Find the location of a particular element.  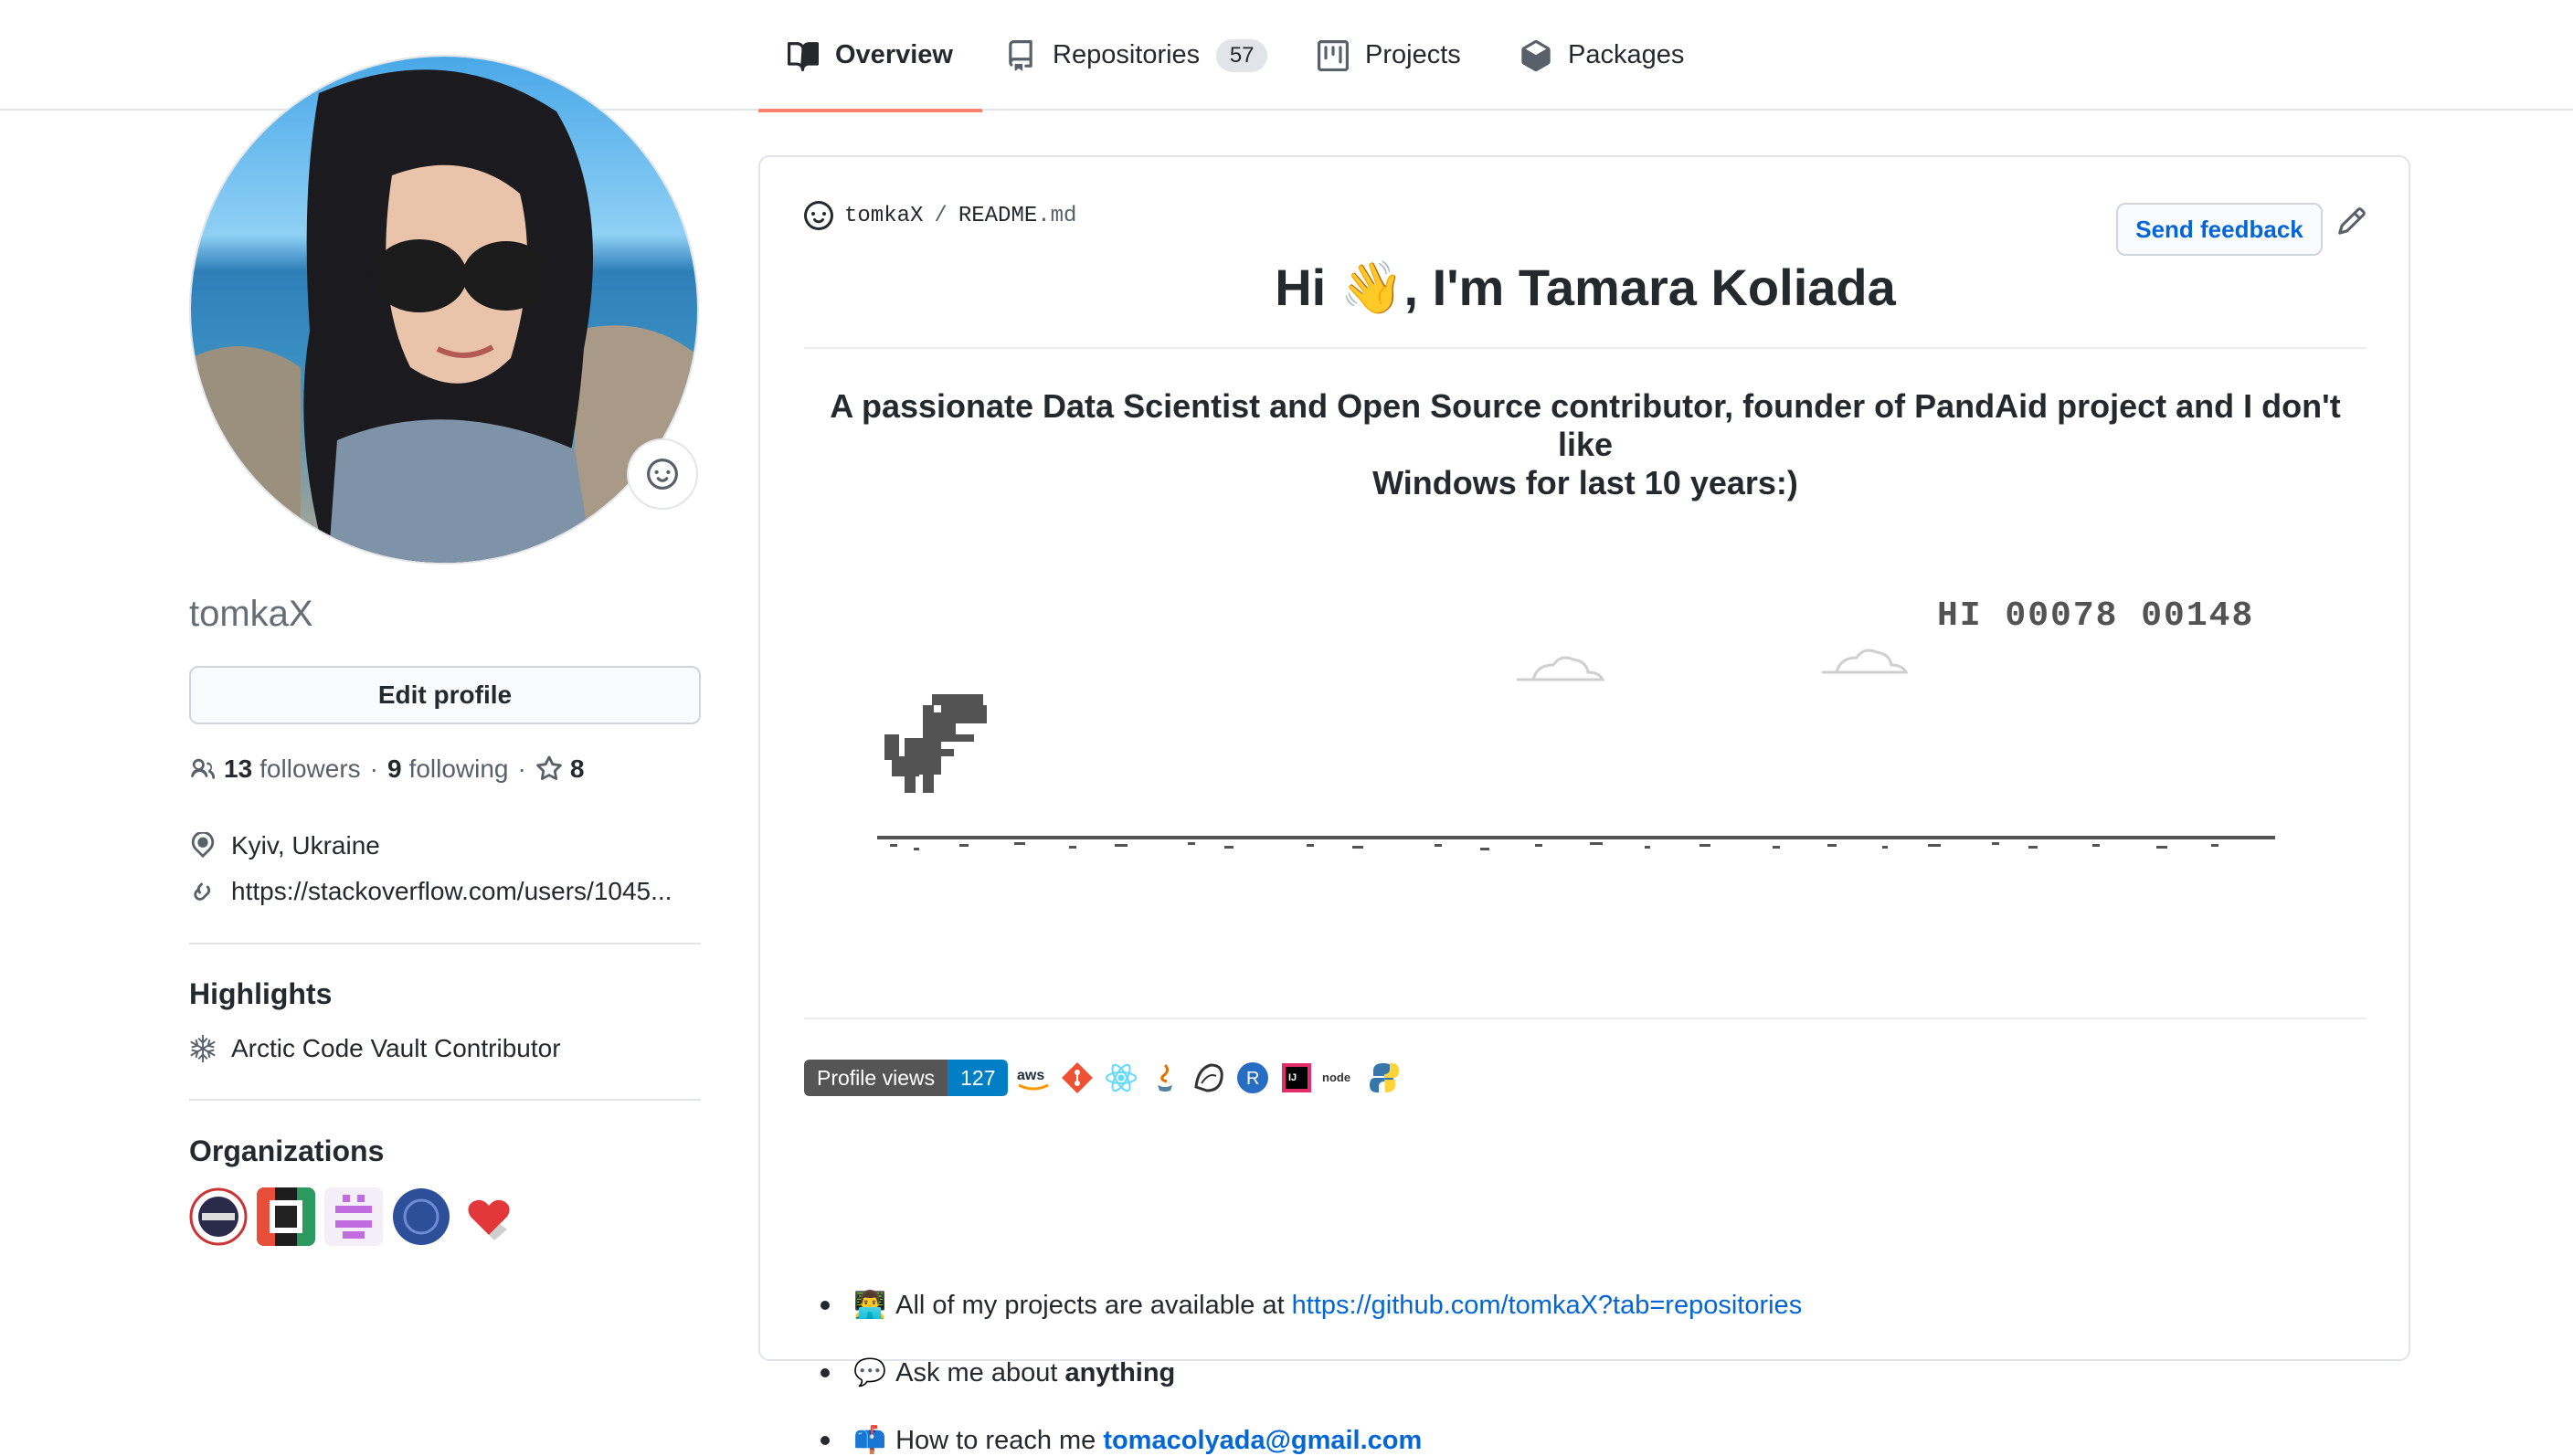

profile-views-count: 127 is located at coordinates (979, 1078).